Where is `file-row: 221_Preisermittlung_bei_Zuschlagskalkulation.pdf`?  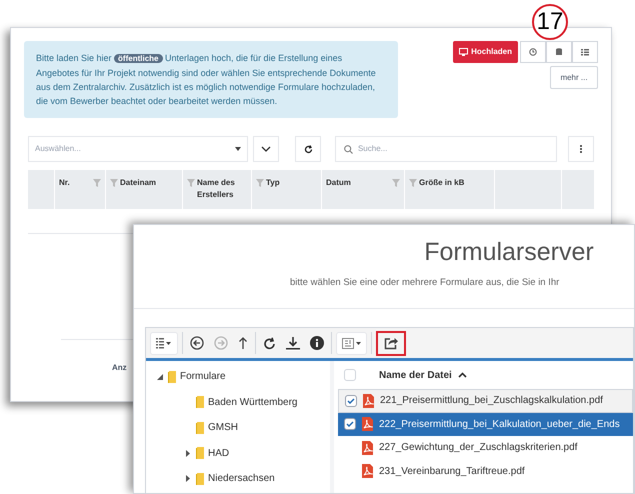 file-row: 221_Preisermittlung_bei_Zuschlagskalkulation.pdf is located at coordinates (485, 400).